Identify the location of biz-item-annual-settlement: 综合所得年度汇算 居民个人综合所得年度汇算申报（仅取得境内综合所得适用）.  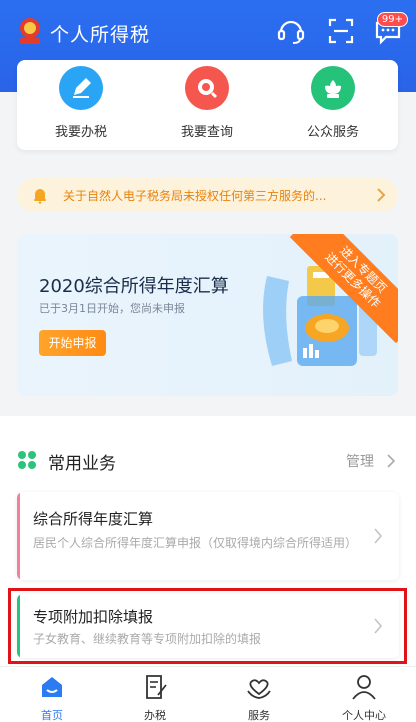
(208, 536).